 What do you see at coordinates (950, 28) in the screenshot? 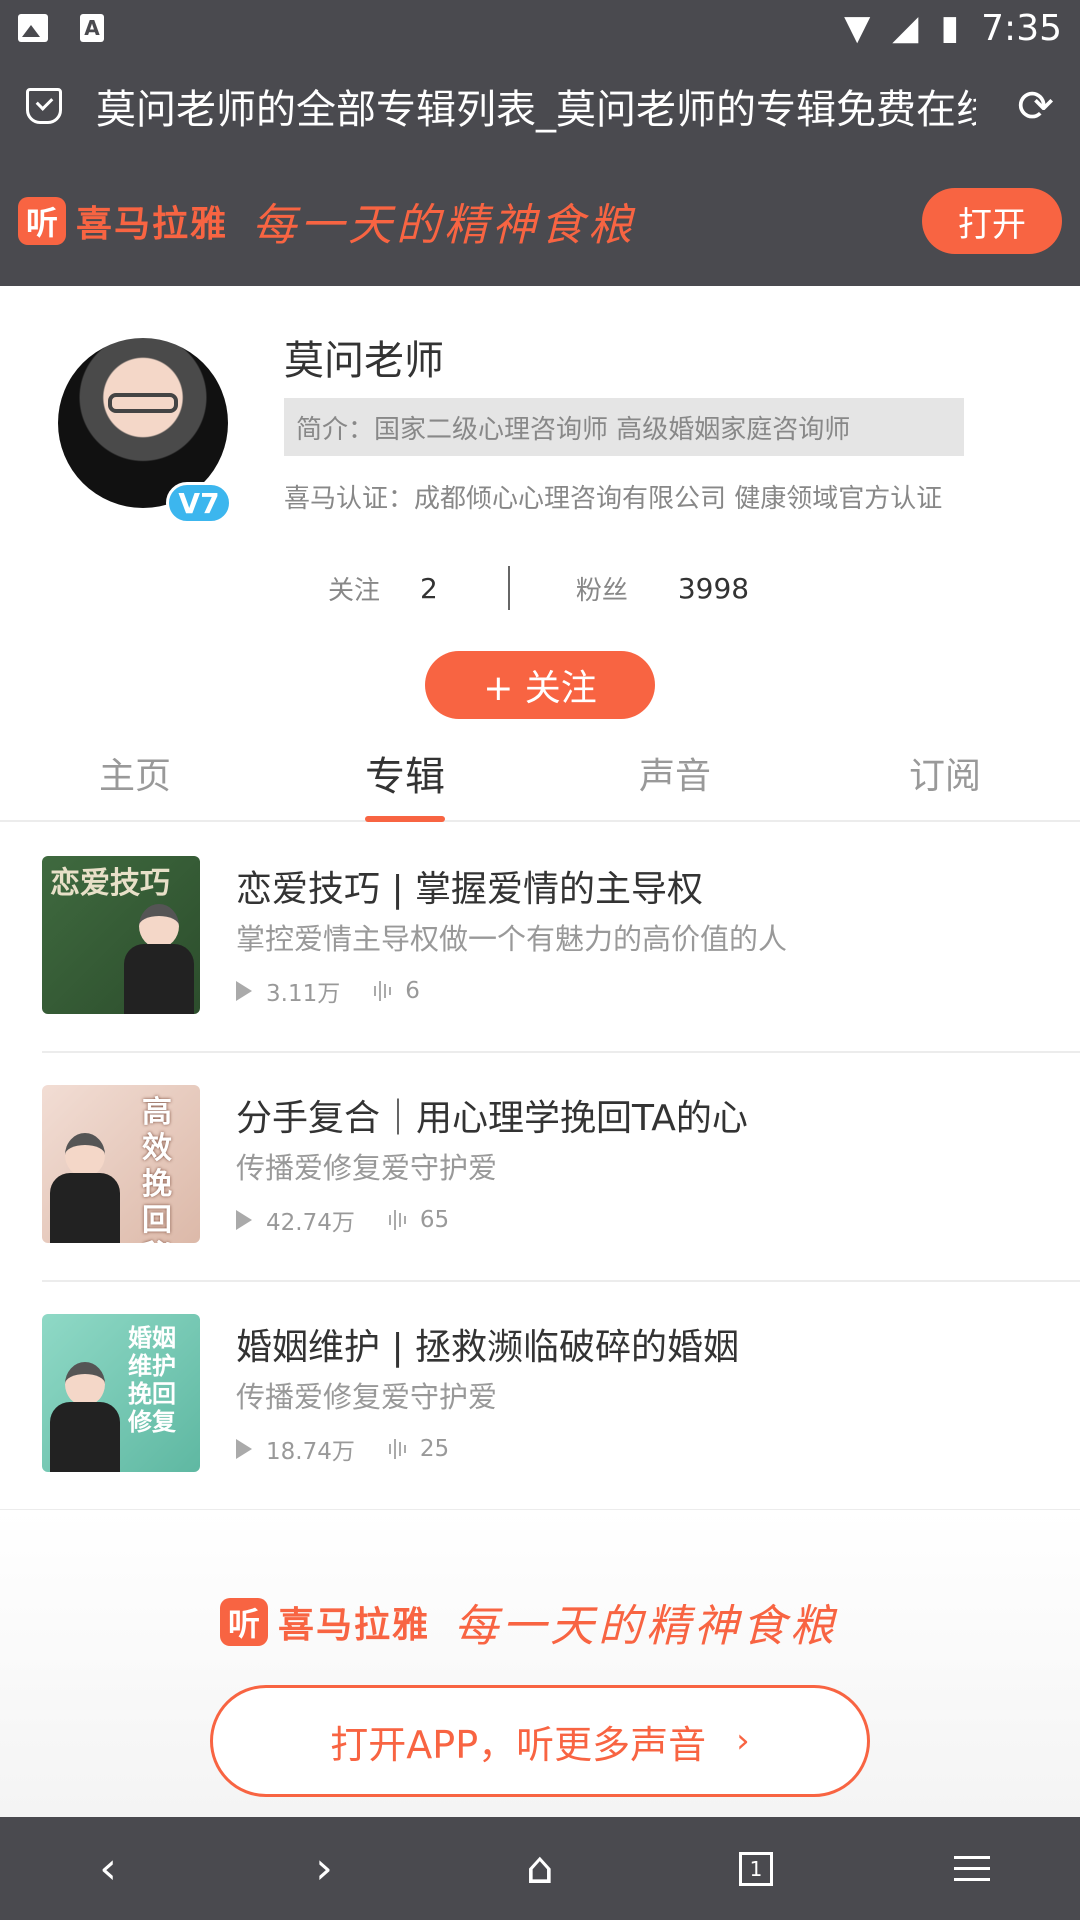
I see `battery-icon: ▮` at bounding box center [950, 28].